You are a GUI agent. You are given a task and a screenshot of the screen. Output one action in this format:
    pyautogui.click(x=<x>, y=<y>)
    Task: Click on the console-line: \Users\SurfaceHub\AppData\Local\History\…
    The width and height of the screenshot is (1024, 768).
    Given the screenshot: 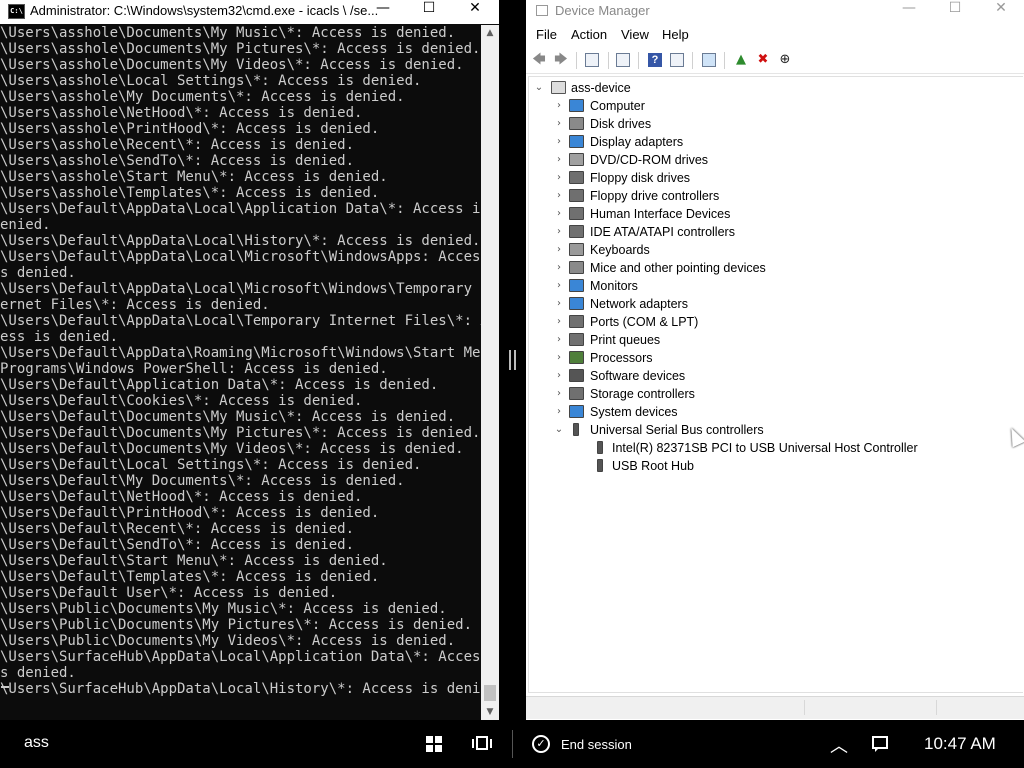 What is the action you would take?
    pyautogui.click(x=240, y=689)
    